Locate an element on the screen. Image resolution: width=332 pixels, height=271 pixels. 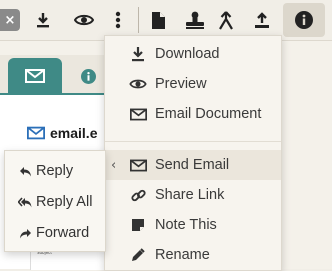
split-button is located at coordinates (226, 20).